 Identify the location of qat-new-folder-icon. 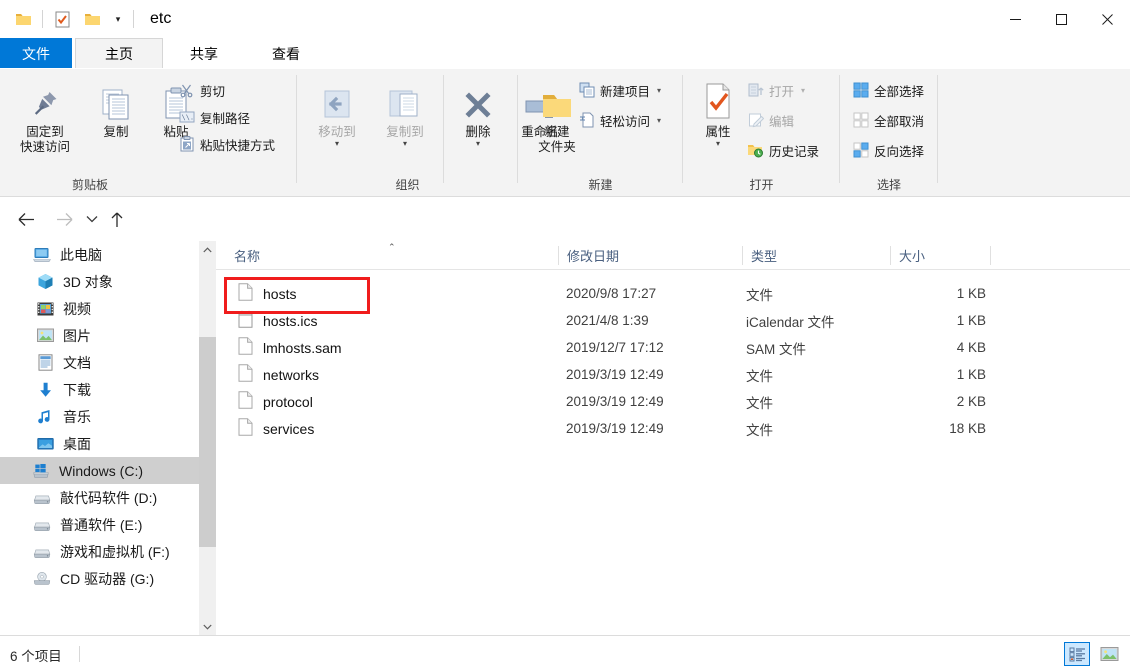
(92, 19).